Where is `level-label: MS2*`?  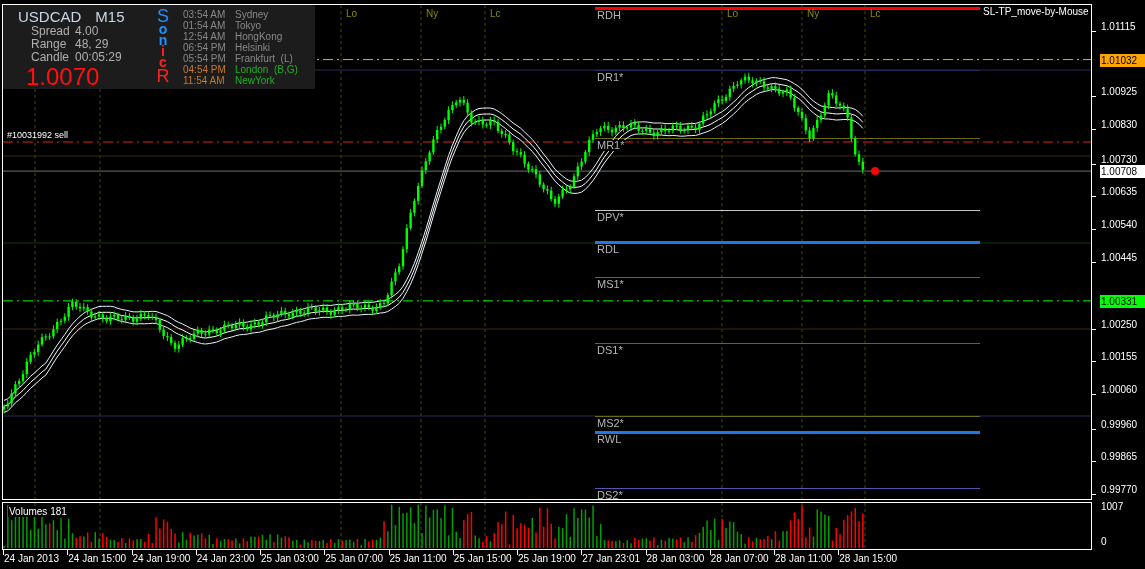 level-label: MS2* is located at coordinates (610, 423).